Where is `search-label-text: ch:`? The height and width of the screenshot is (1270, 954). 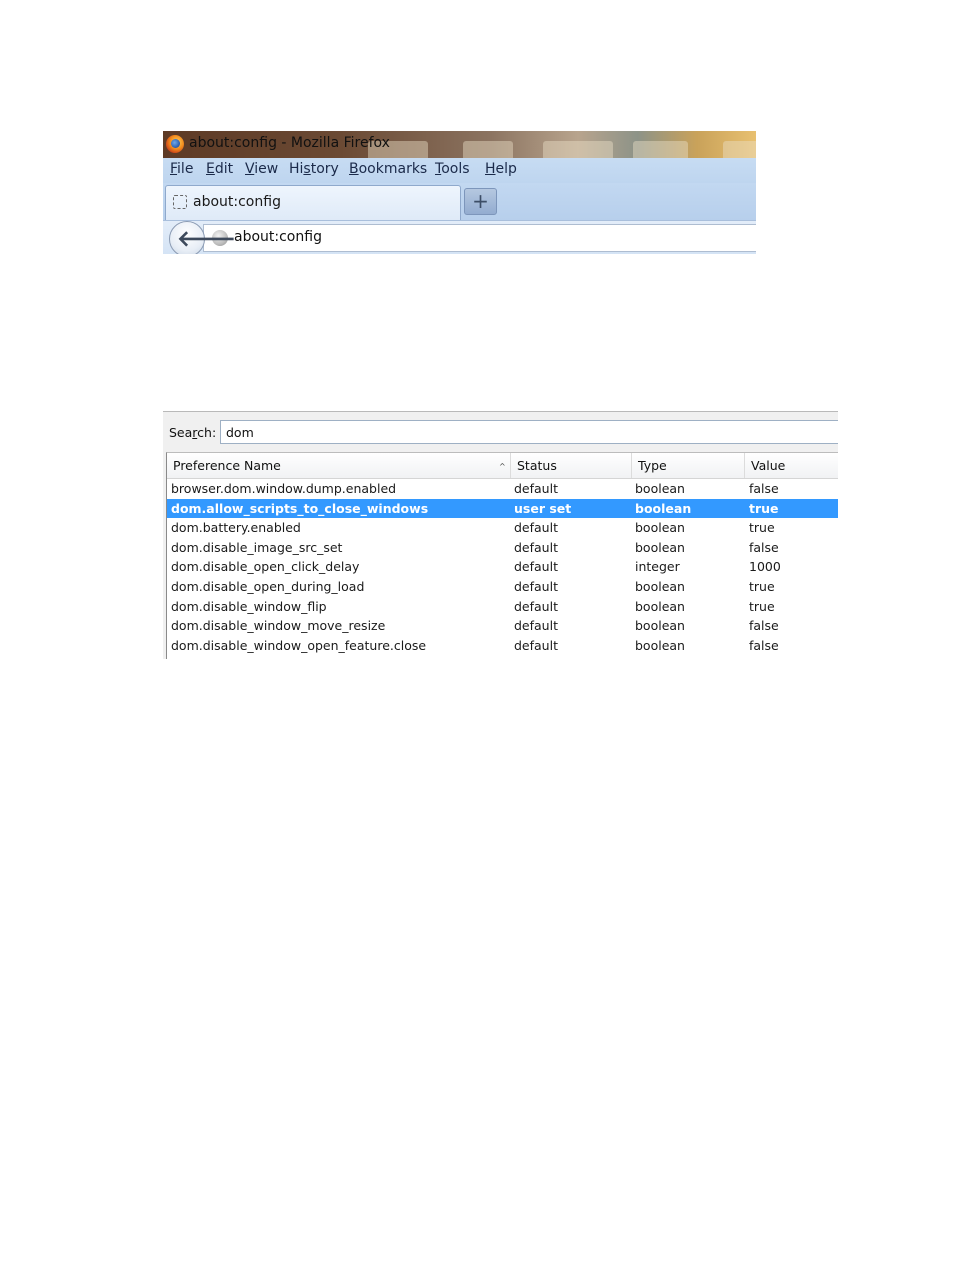 search-label-text: ch: is located at coordinates (207, 432).